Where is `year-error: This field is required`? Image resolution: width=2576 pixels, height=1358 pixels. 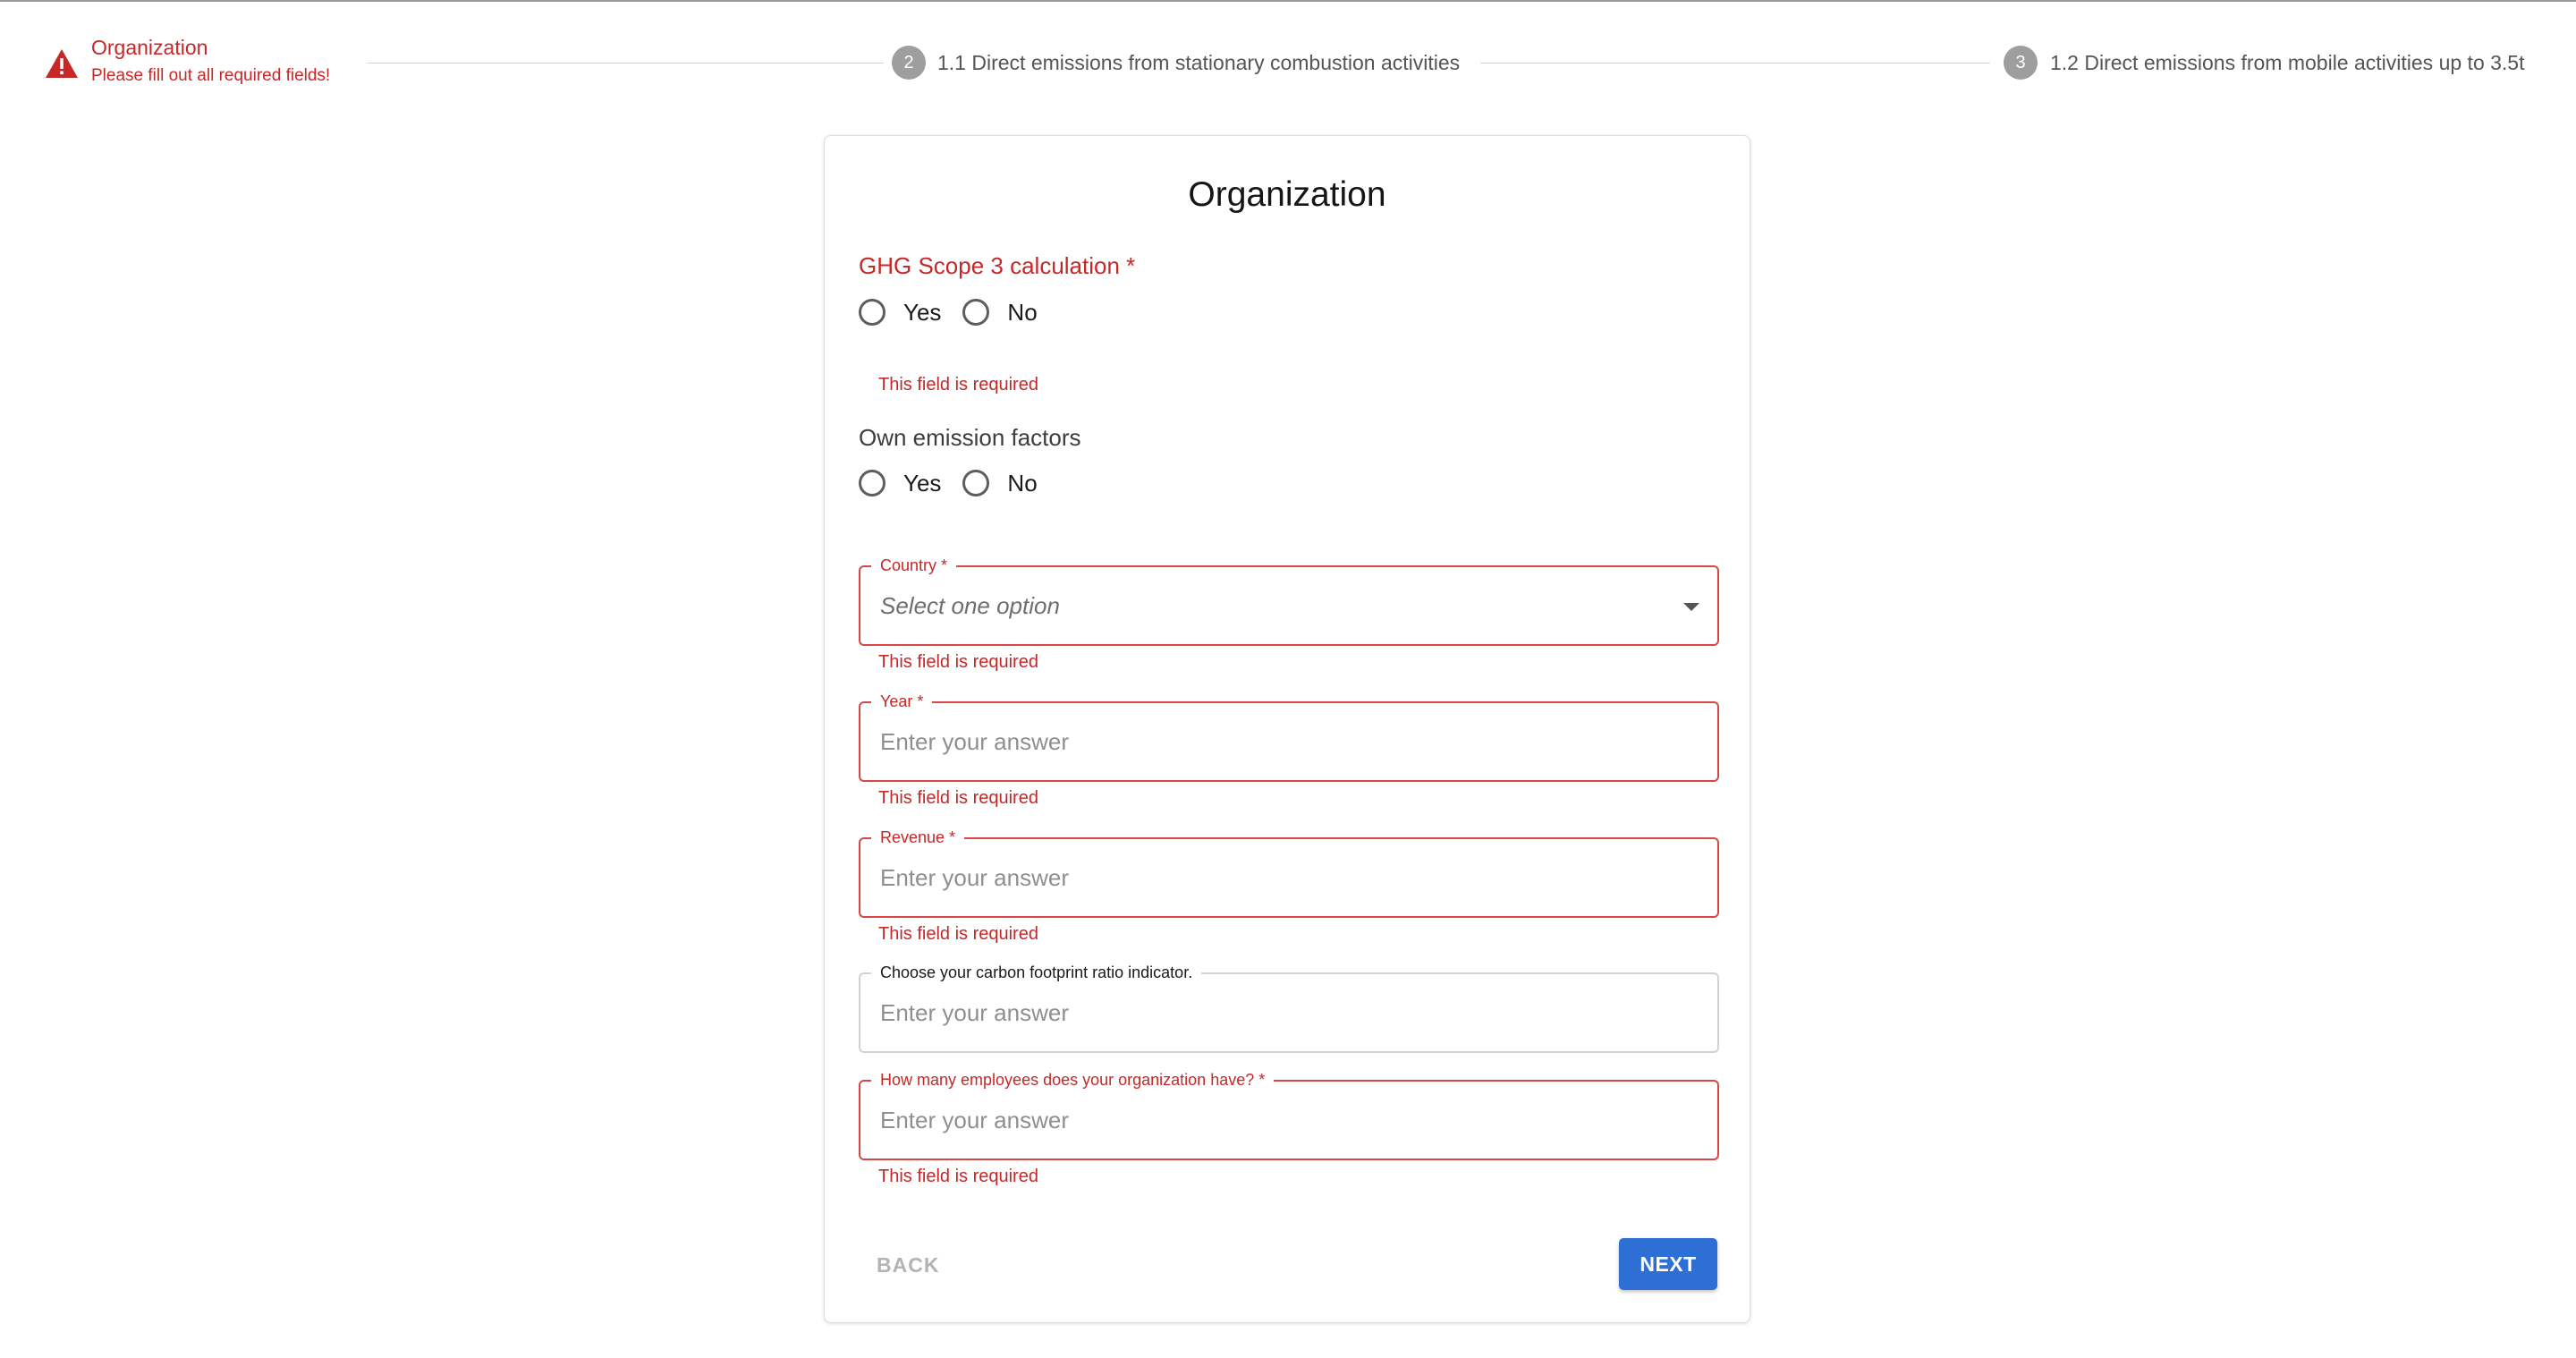 year-error: This field is required is located at coordinates (958, 798).